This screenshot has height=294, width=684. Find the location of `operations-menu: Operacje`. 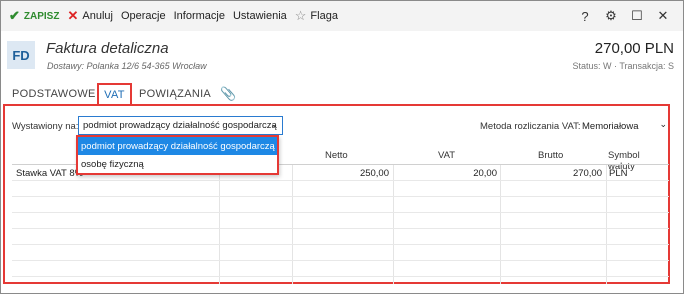

operations-menu: Operacje is located at coordinates (143, 16).